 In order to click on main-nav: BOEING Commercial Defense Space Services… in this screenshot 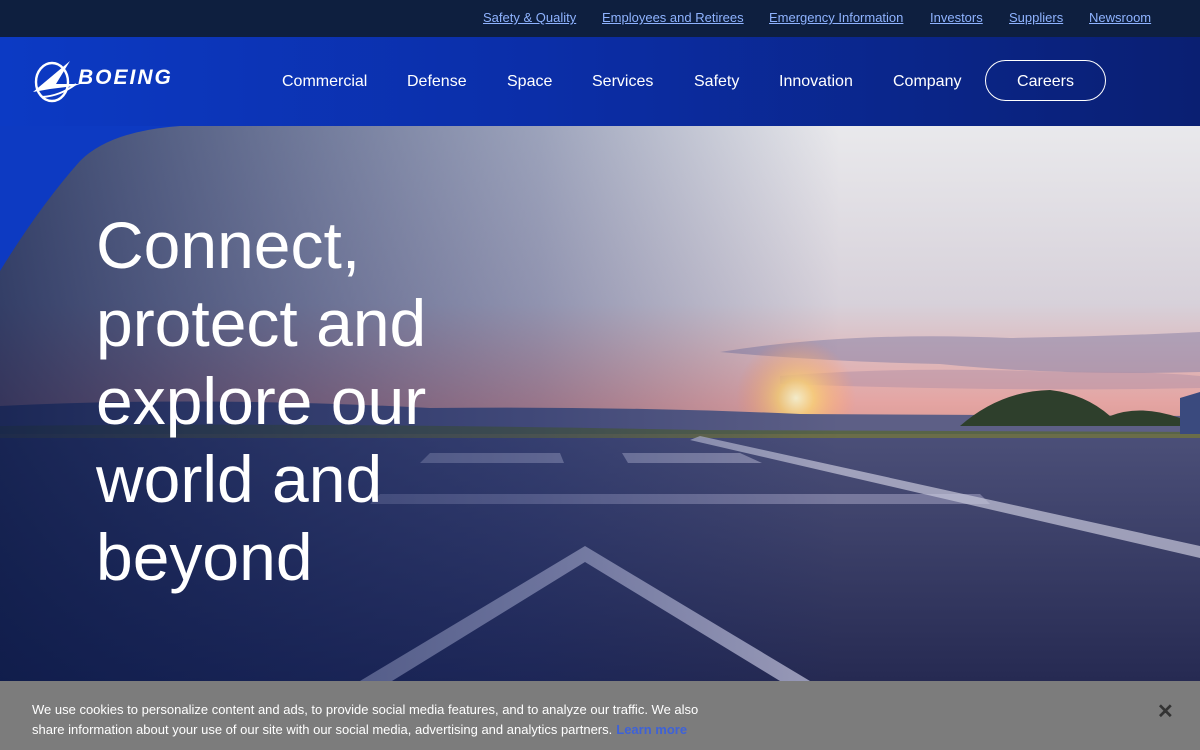, I will do `click(600, 81)`.